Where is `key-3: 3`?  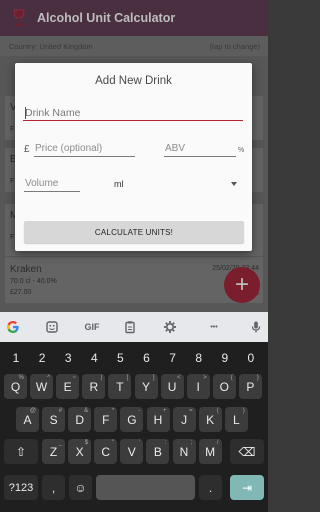 key-3: 3 is located at coordinates (68, 358).